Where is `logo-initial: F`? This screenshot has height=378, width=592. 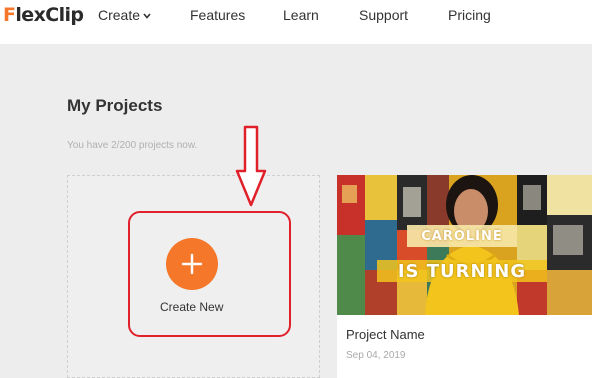
logo-initial: F is located at coordinates (9, 15).